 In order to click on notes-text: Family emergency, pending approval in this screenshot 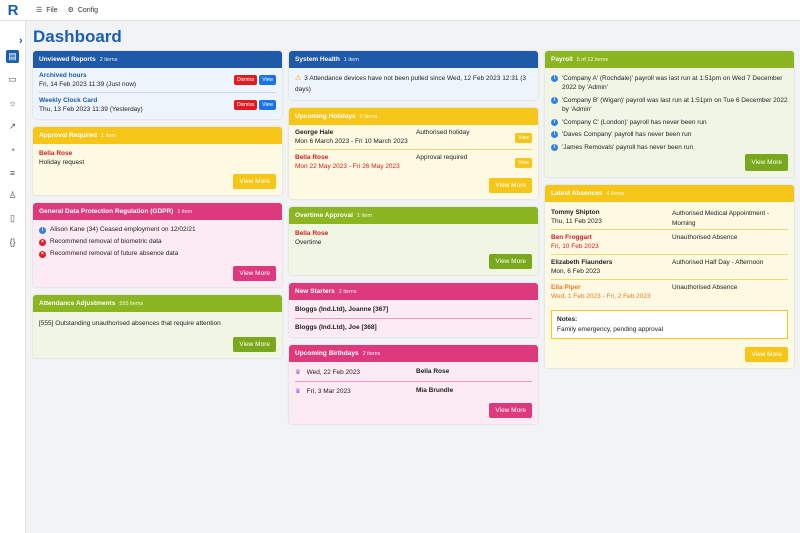, I will do `click(610, 330)`.